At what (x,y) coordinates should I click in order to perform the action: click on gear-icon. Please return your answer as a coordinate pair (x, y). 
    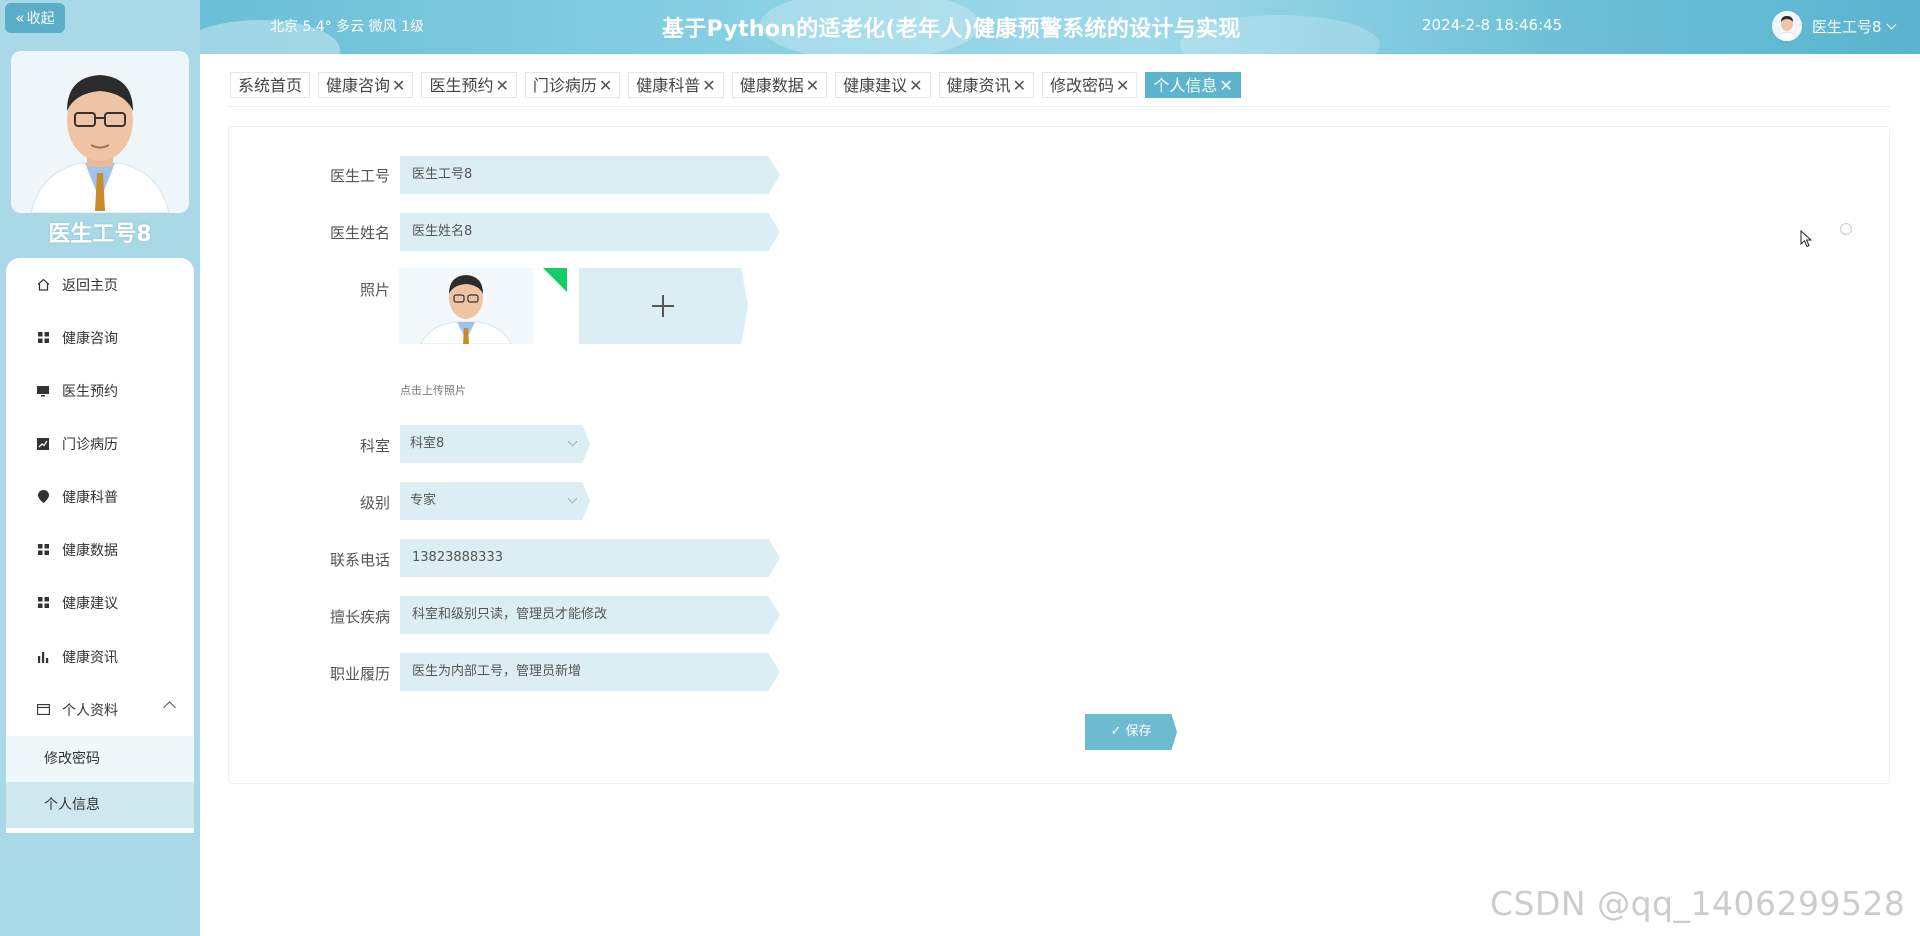
    Looking at the image, I should click on (1846, 229).